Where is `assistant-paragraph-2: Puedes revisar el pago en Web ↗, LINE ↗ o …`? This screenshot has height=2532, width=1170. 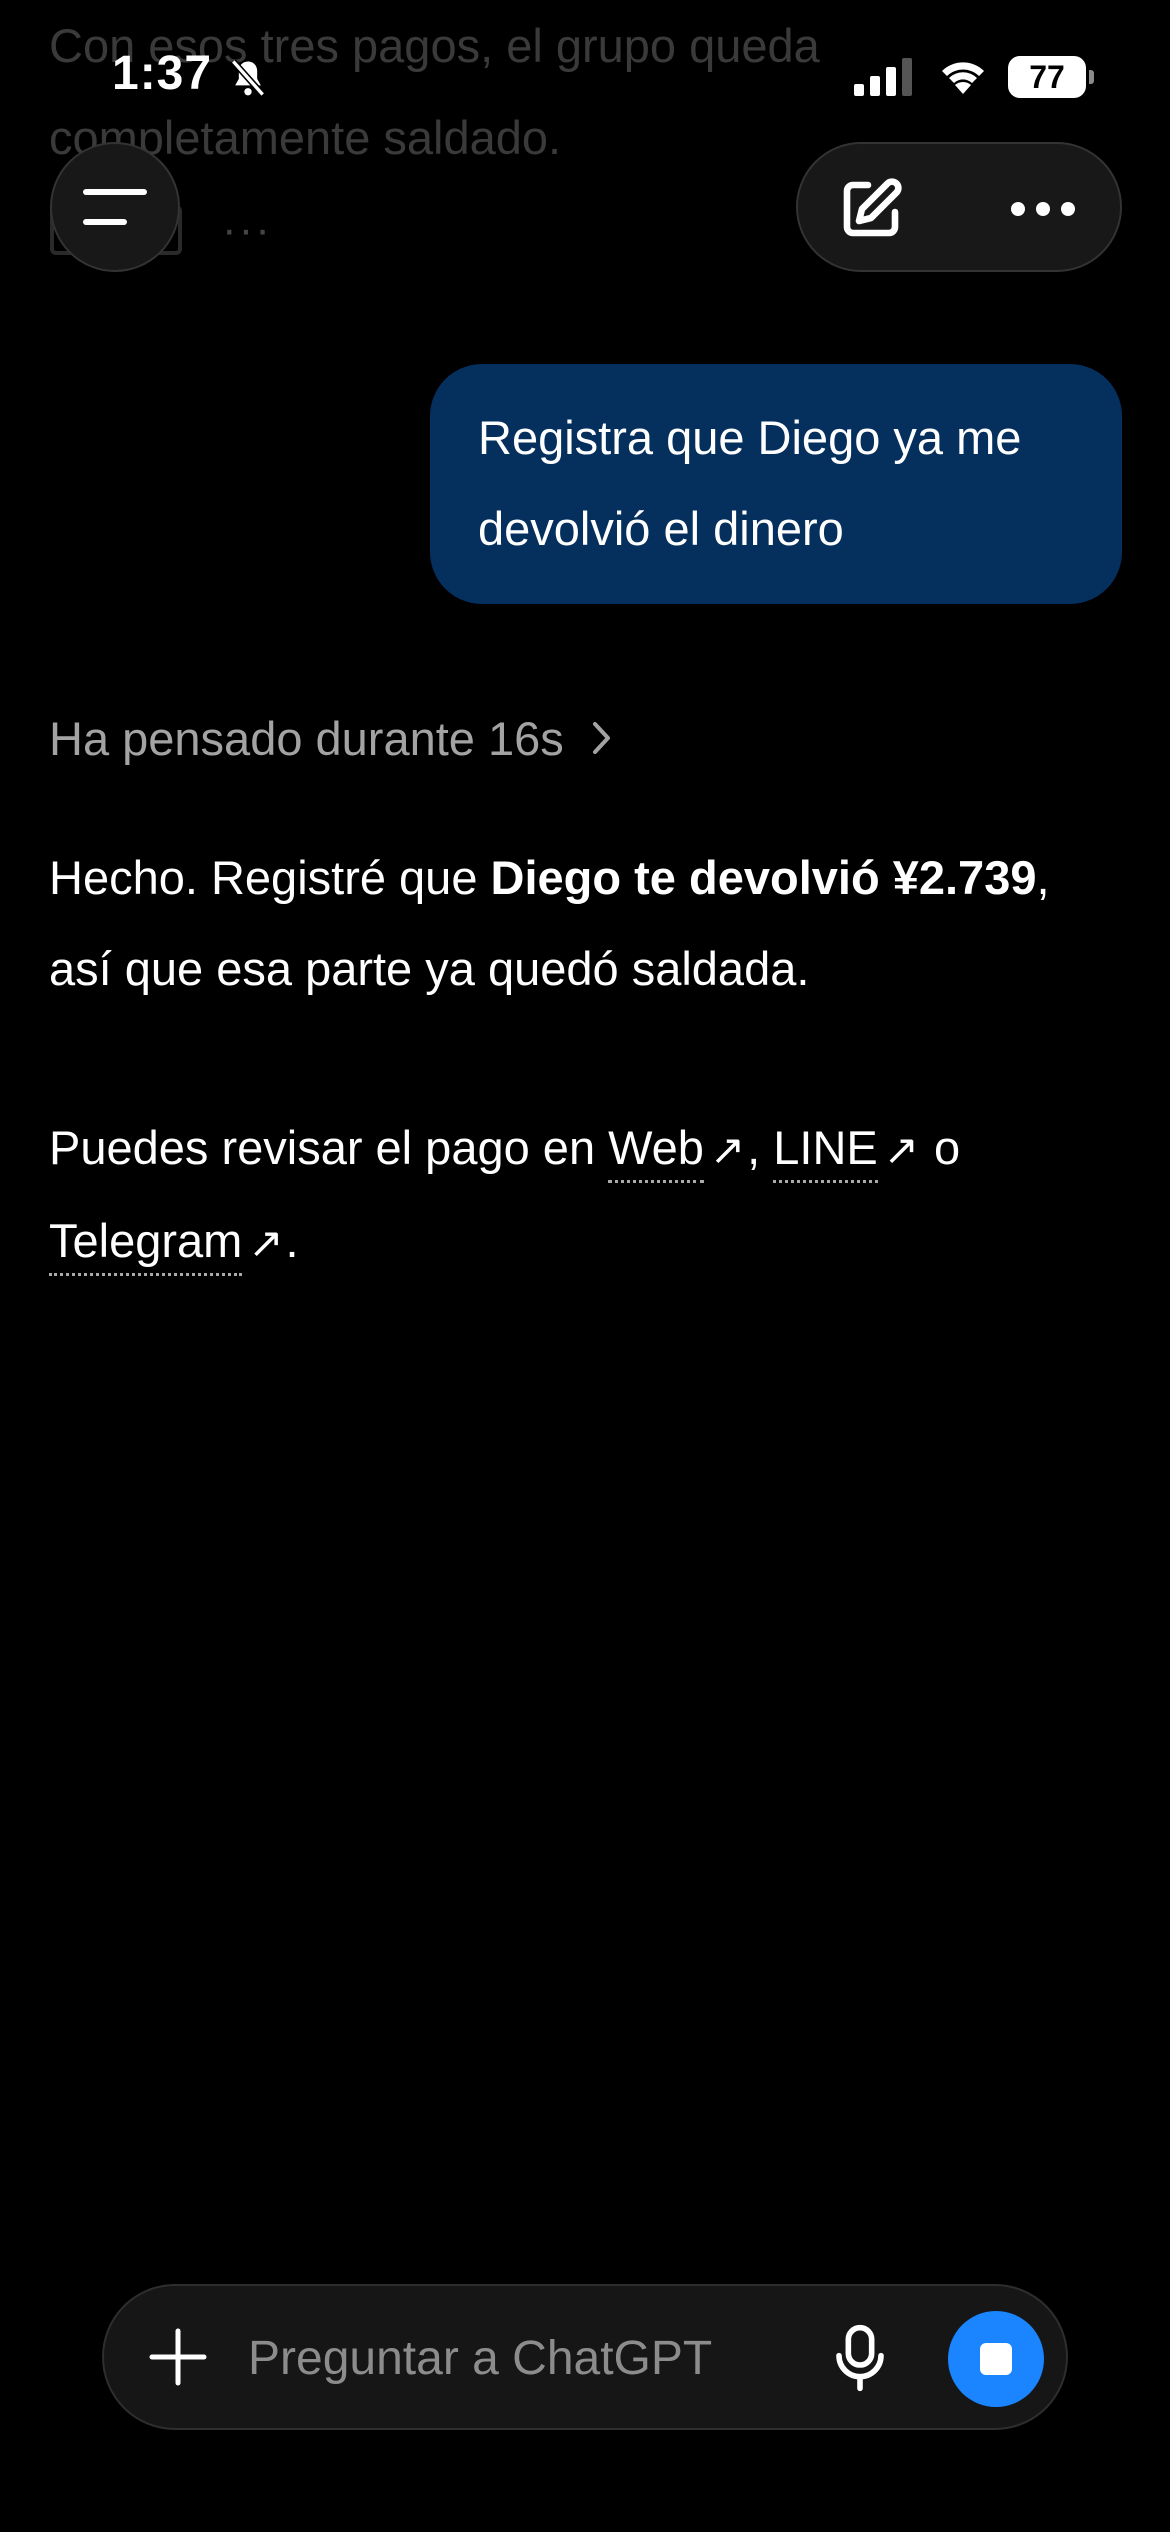 assistant-paragraph-2: Puedes revisar el pago en Web ↗, LINE ↗ o … is located at coordinates (584, 1195).